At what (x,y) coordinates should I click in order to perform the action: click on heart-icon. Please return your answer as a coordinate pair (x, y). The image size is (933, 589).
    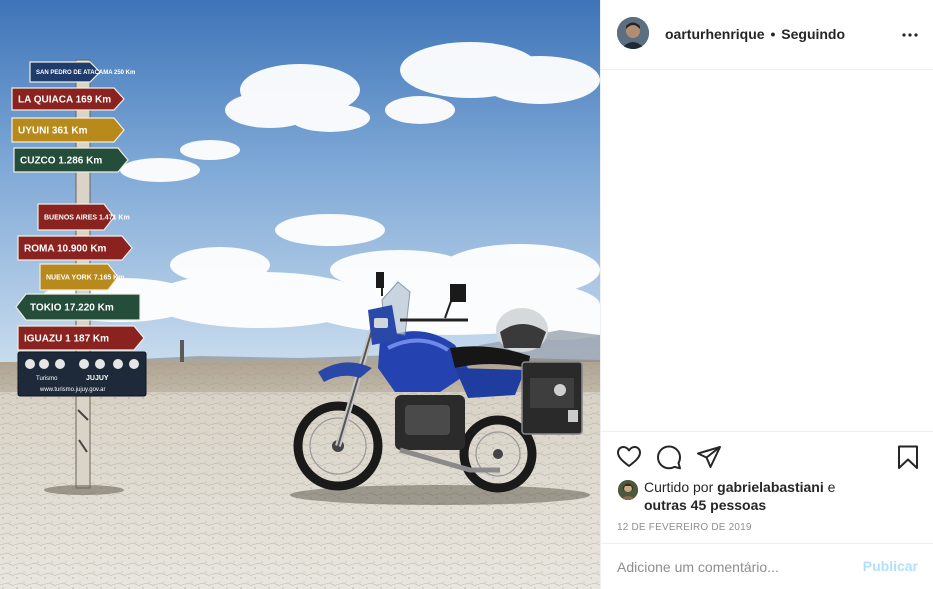
    Looking at the image, I should click on (629, 457).